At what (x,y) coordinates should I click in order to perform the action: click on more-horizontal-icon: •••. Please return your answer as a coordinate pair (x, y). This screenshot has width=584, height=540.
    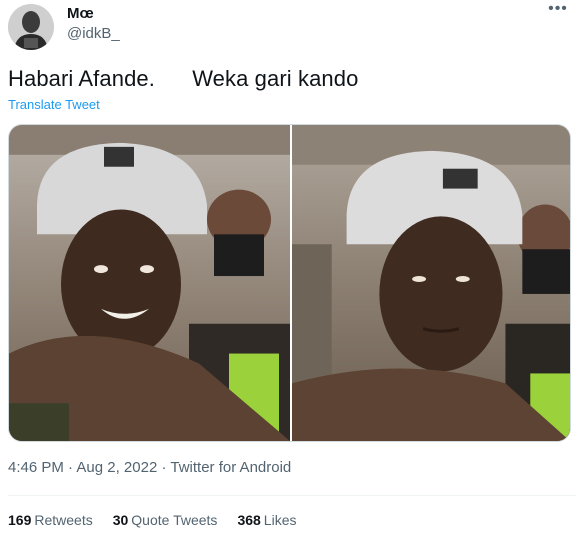
    Looking at the image, I should click on (558, 8).